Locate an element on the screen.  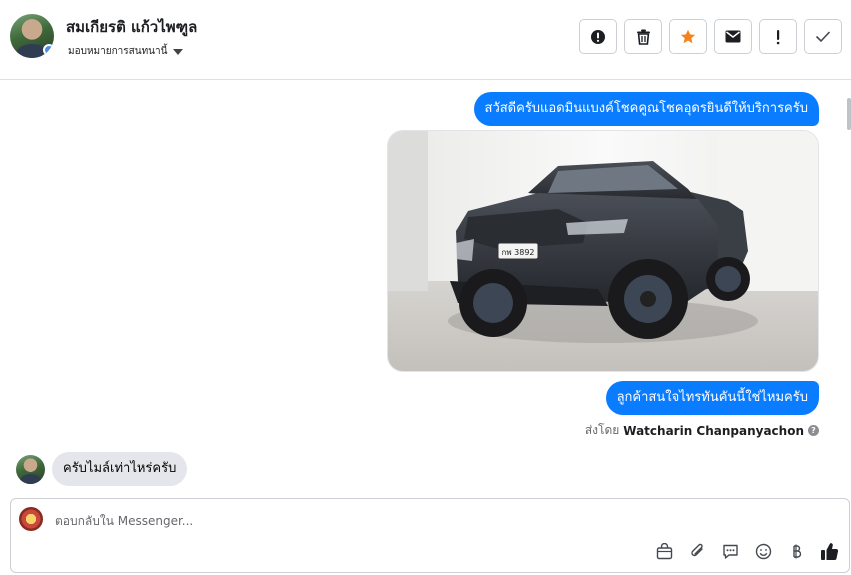
mark-done-button is located at coordinates (823, 36).